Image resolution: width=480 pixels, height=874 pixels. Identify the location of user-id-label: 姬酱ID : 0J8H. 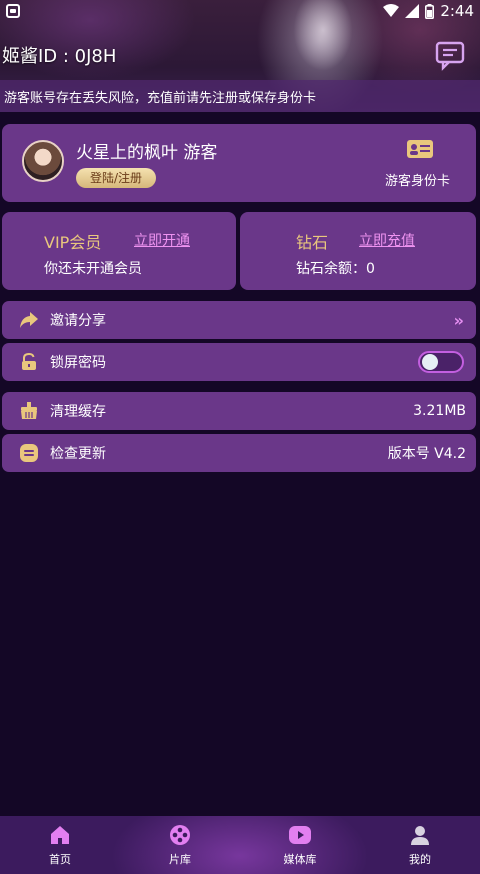
(59, 56).